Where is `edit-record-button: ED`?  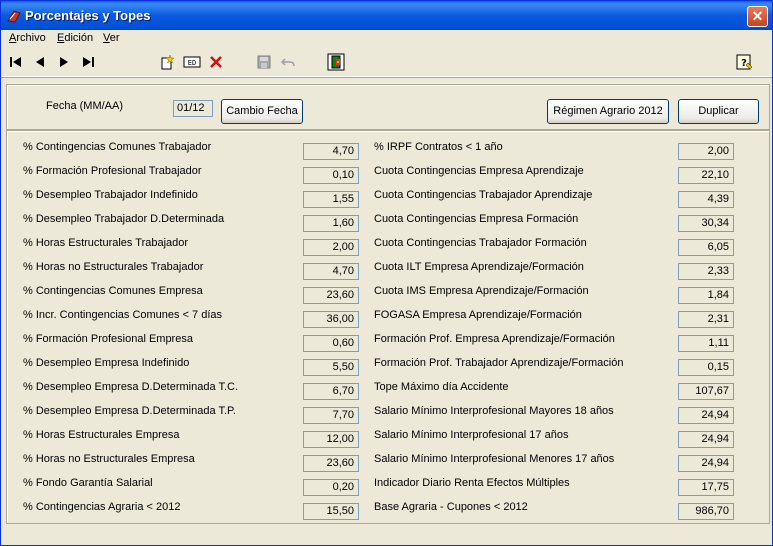
edit-record-button: ED is located at coordinates (192, 62).